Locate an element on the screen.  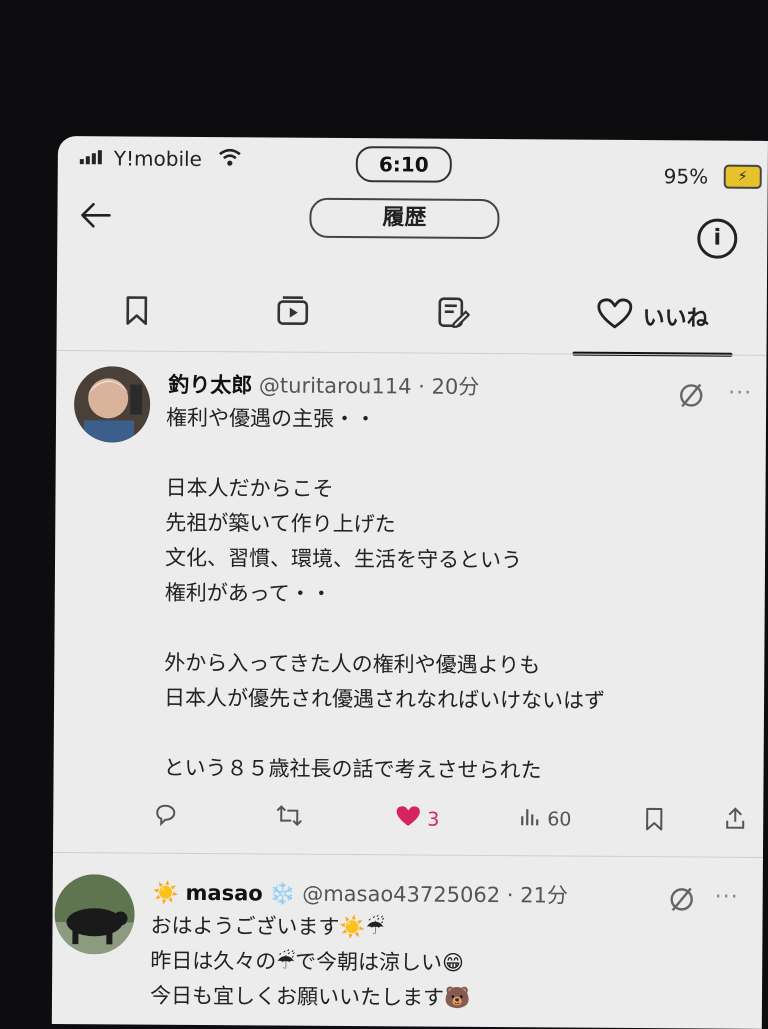
article-edit-icon is located at coordinates (453, 315).